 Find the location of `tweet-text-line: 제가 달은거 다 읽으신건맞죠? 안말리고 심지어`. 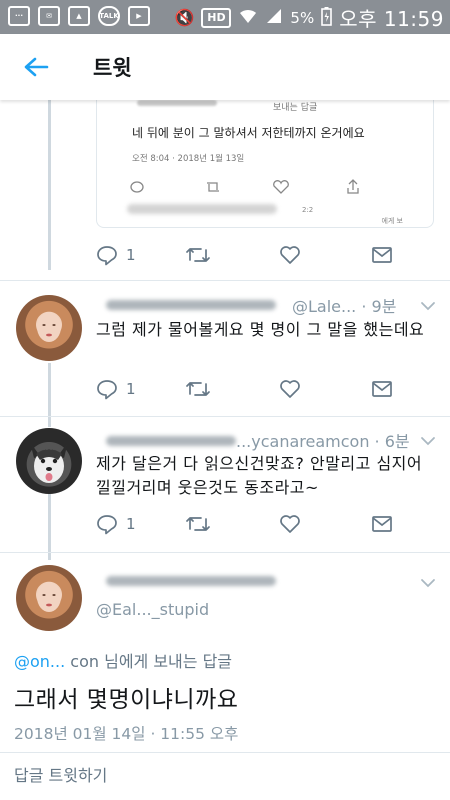

tweet-text-line: 제가 달은거 다 읽으신건맞죠? 안말리고 심지어 is located at coordinates (259, 463).